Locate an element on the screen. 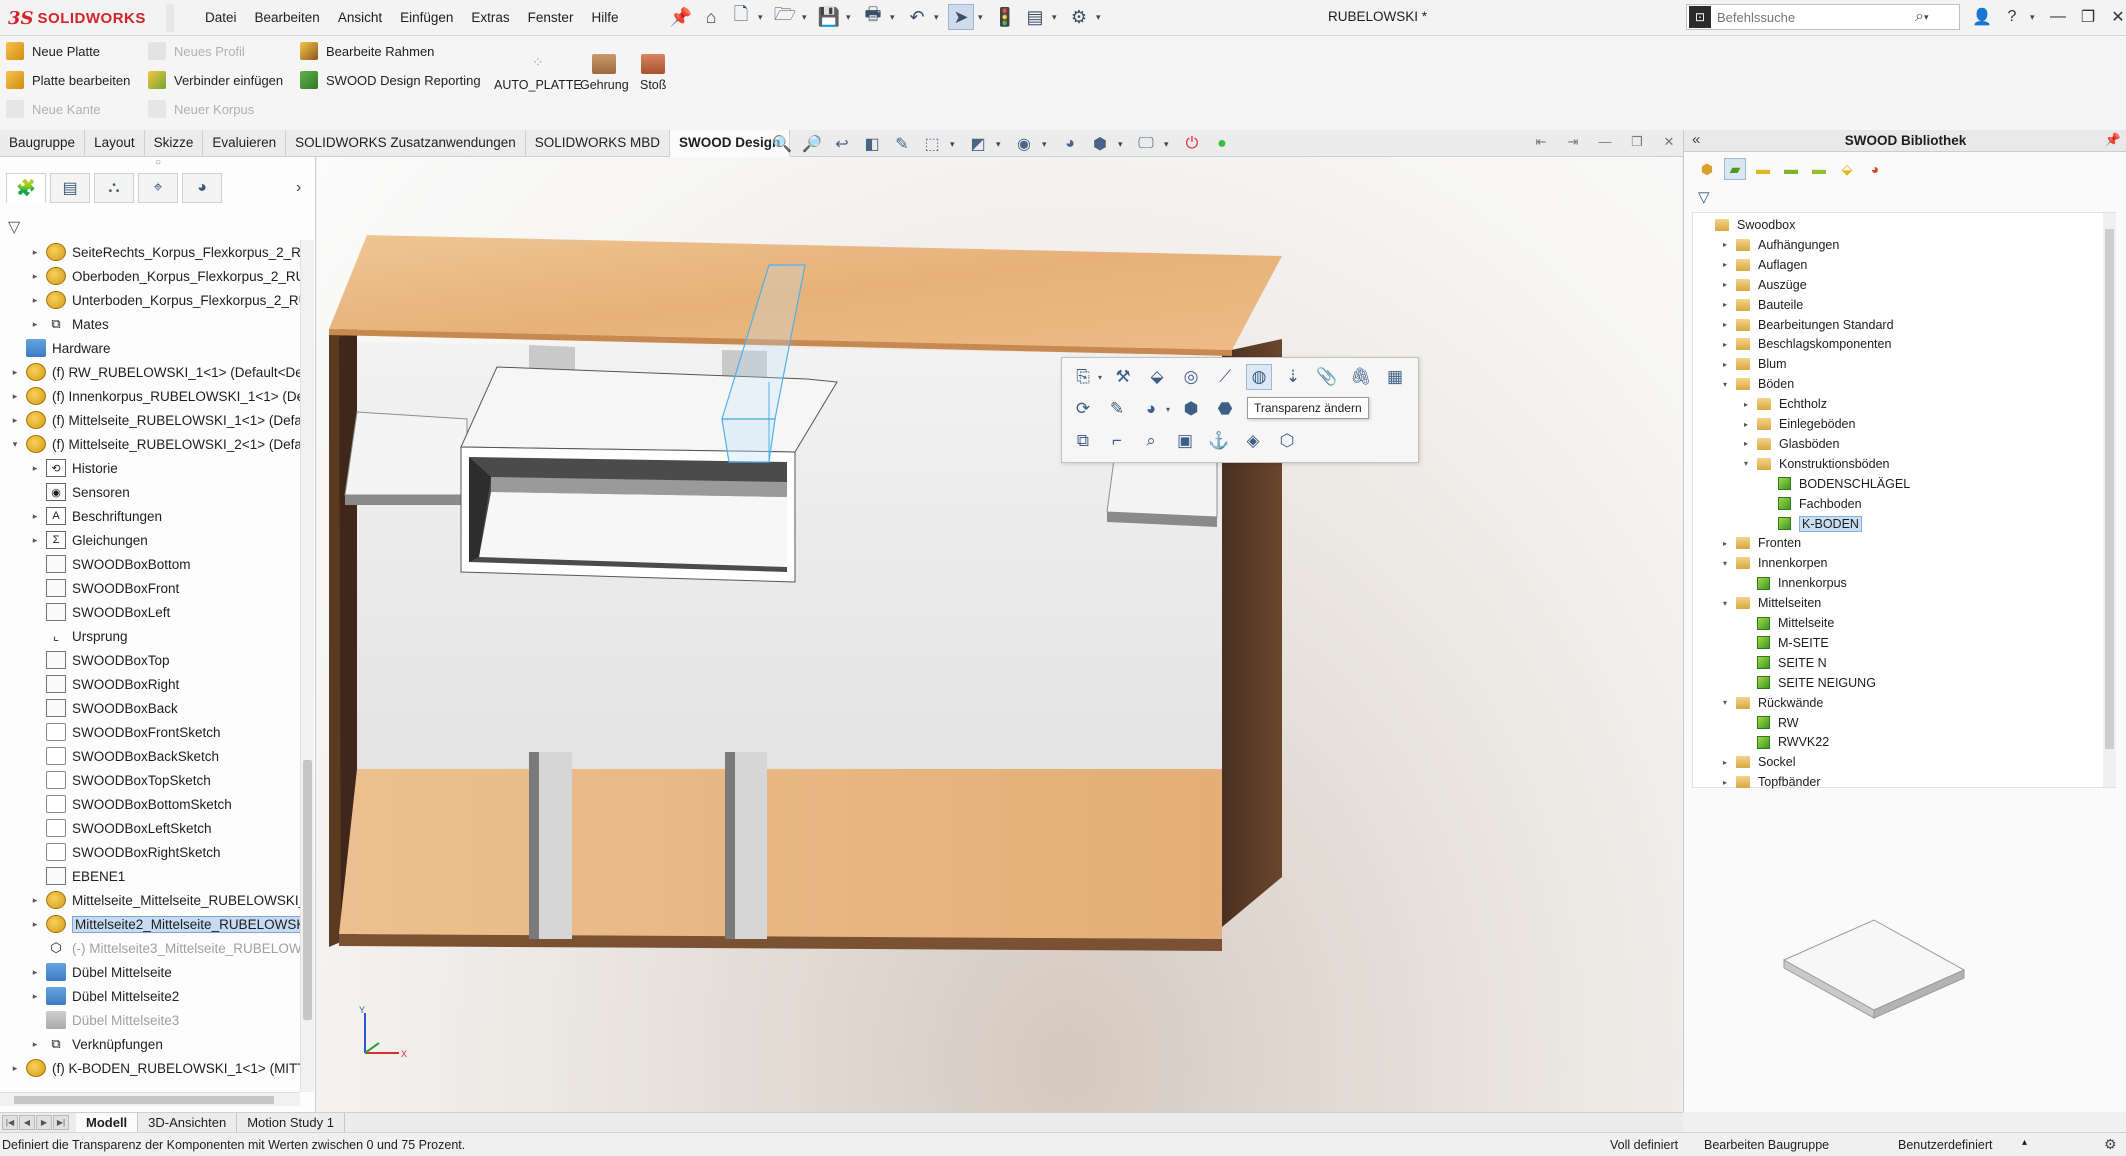 The width and height of the screenshot is (2126, 1156). library-folder: ▸ Fronten is located at coordinates (1759, 543).